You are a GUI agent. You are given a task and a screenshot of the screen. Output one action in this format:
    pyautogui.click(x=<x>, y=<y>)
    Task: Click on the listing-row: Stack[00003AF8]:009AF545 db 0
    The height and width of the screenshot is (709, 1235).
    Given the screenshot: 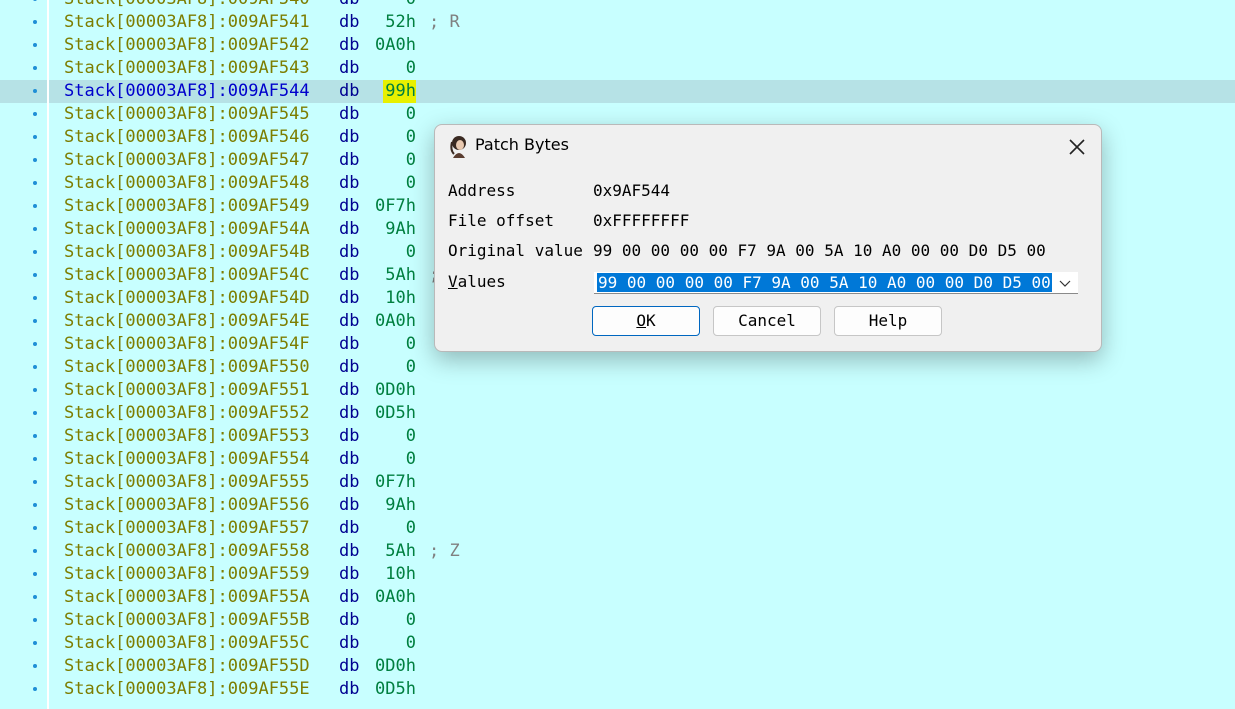 What is the action you would take?
    pyautogui.click(x=617, y=114)
    